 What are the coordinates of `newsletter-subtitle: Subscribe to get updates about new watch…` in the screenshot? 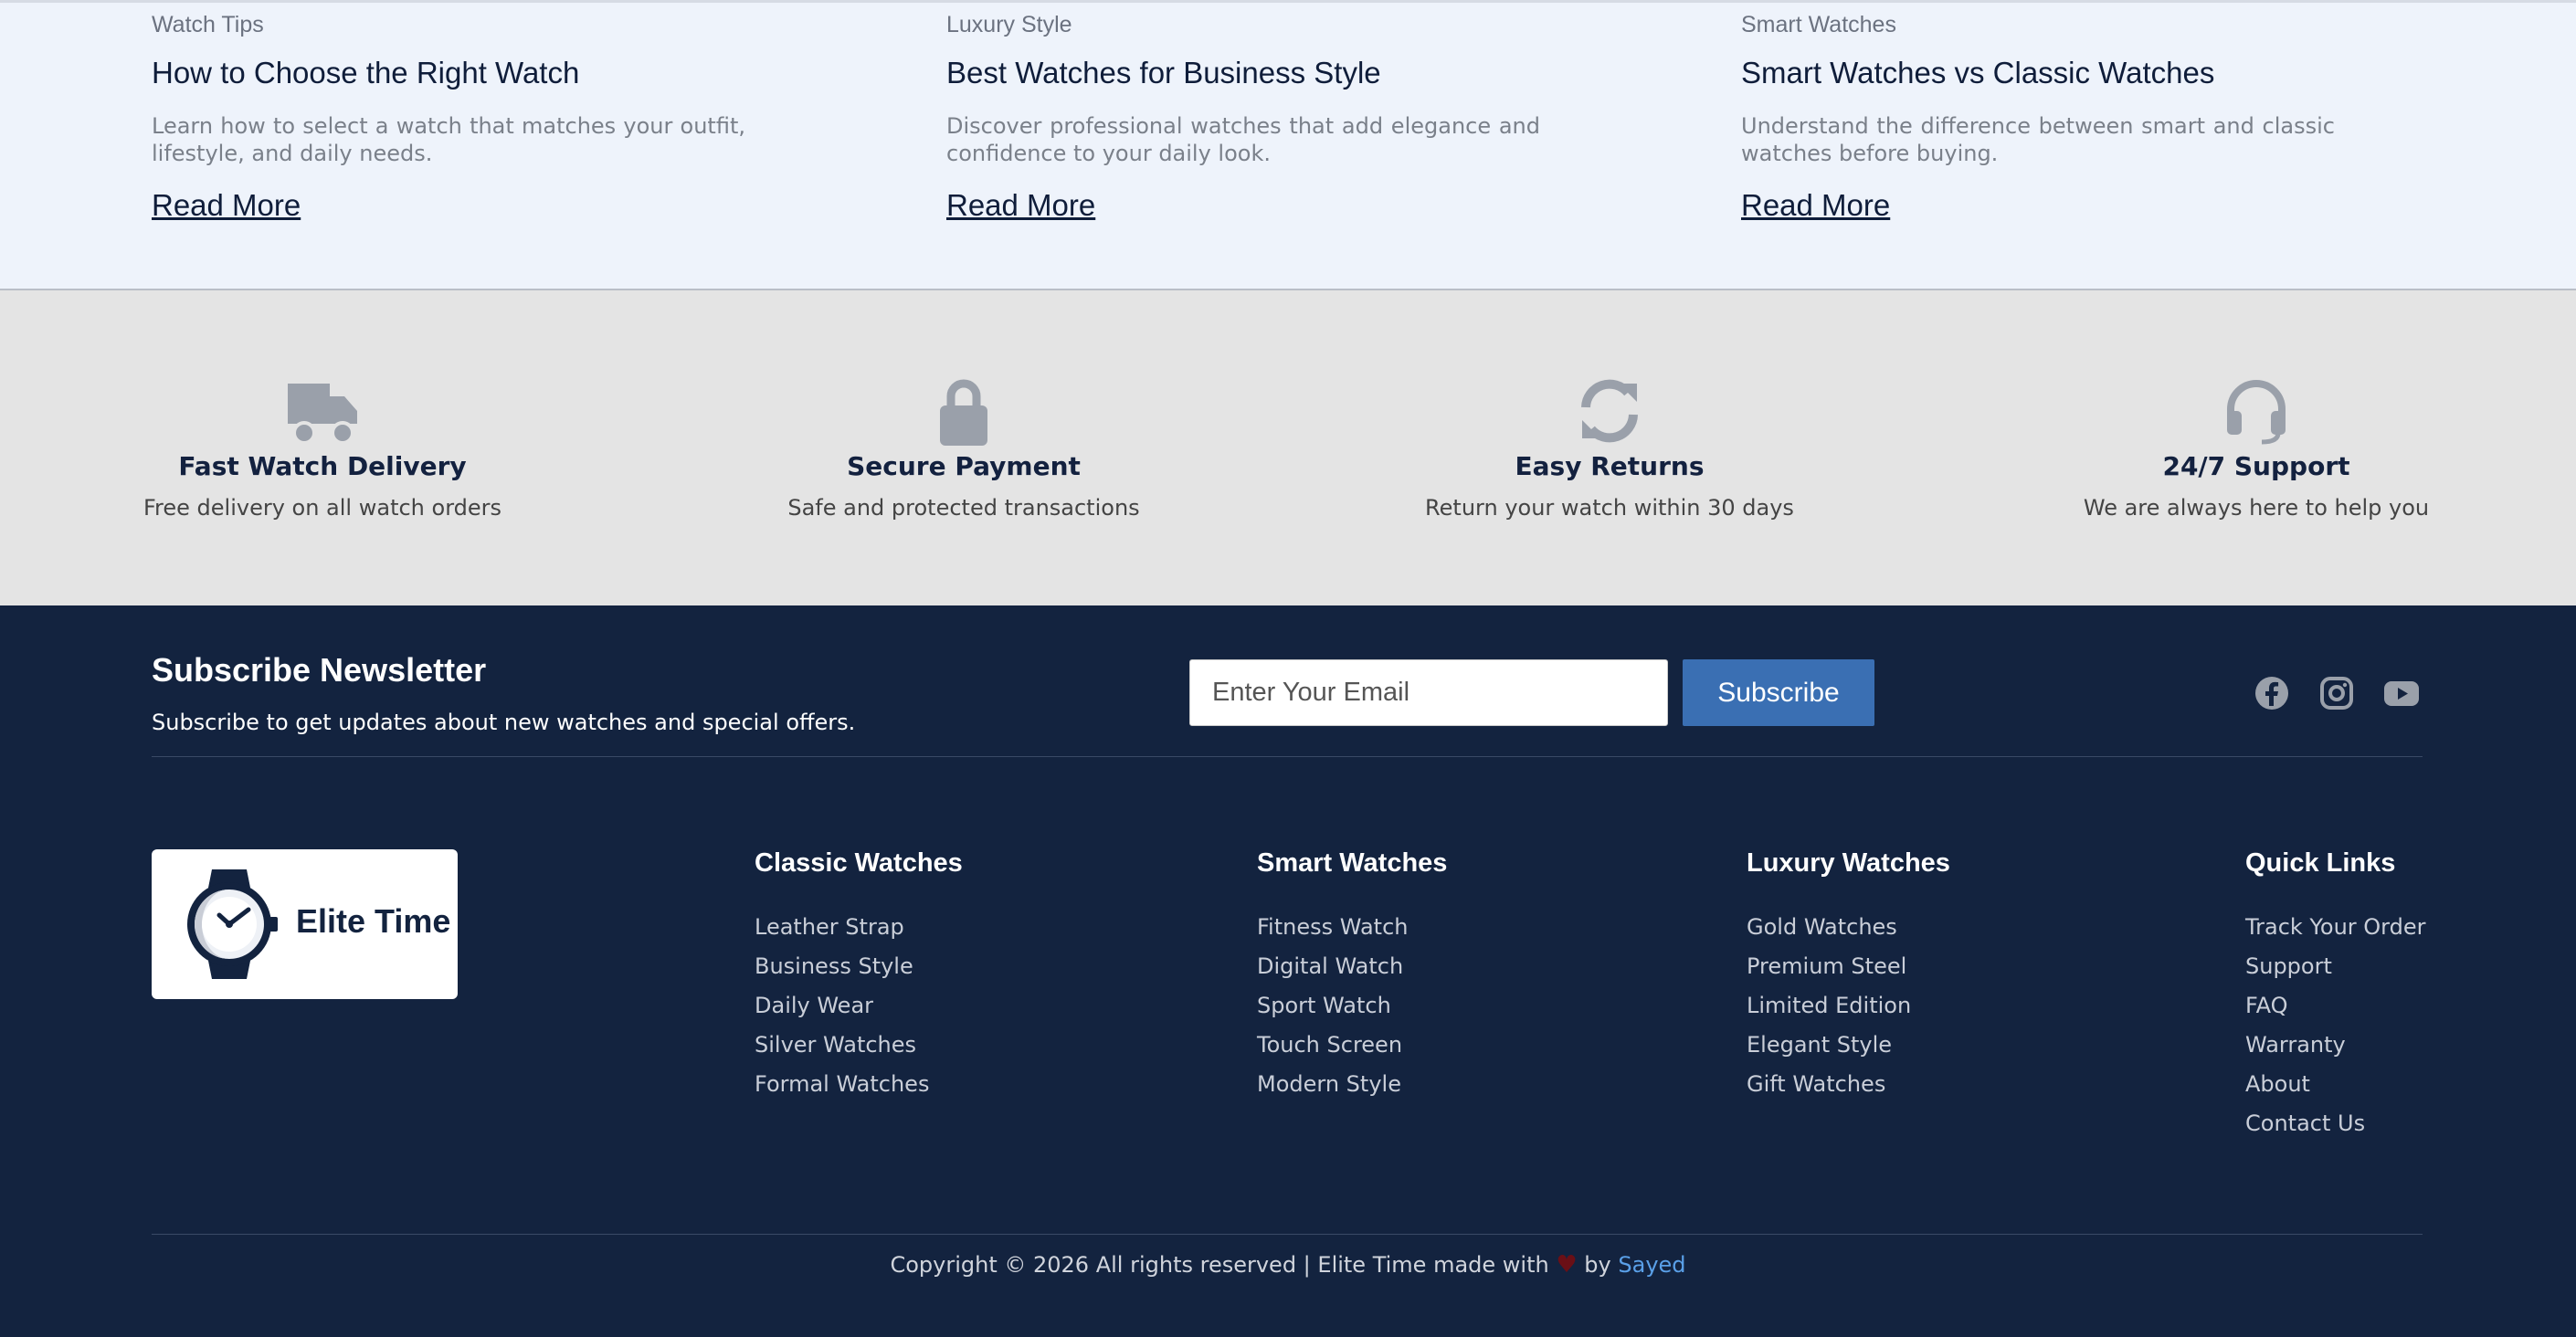 It's located at (504, 723).